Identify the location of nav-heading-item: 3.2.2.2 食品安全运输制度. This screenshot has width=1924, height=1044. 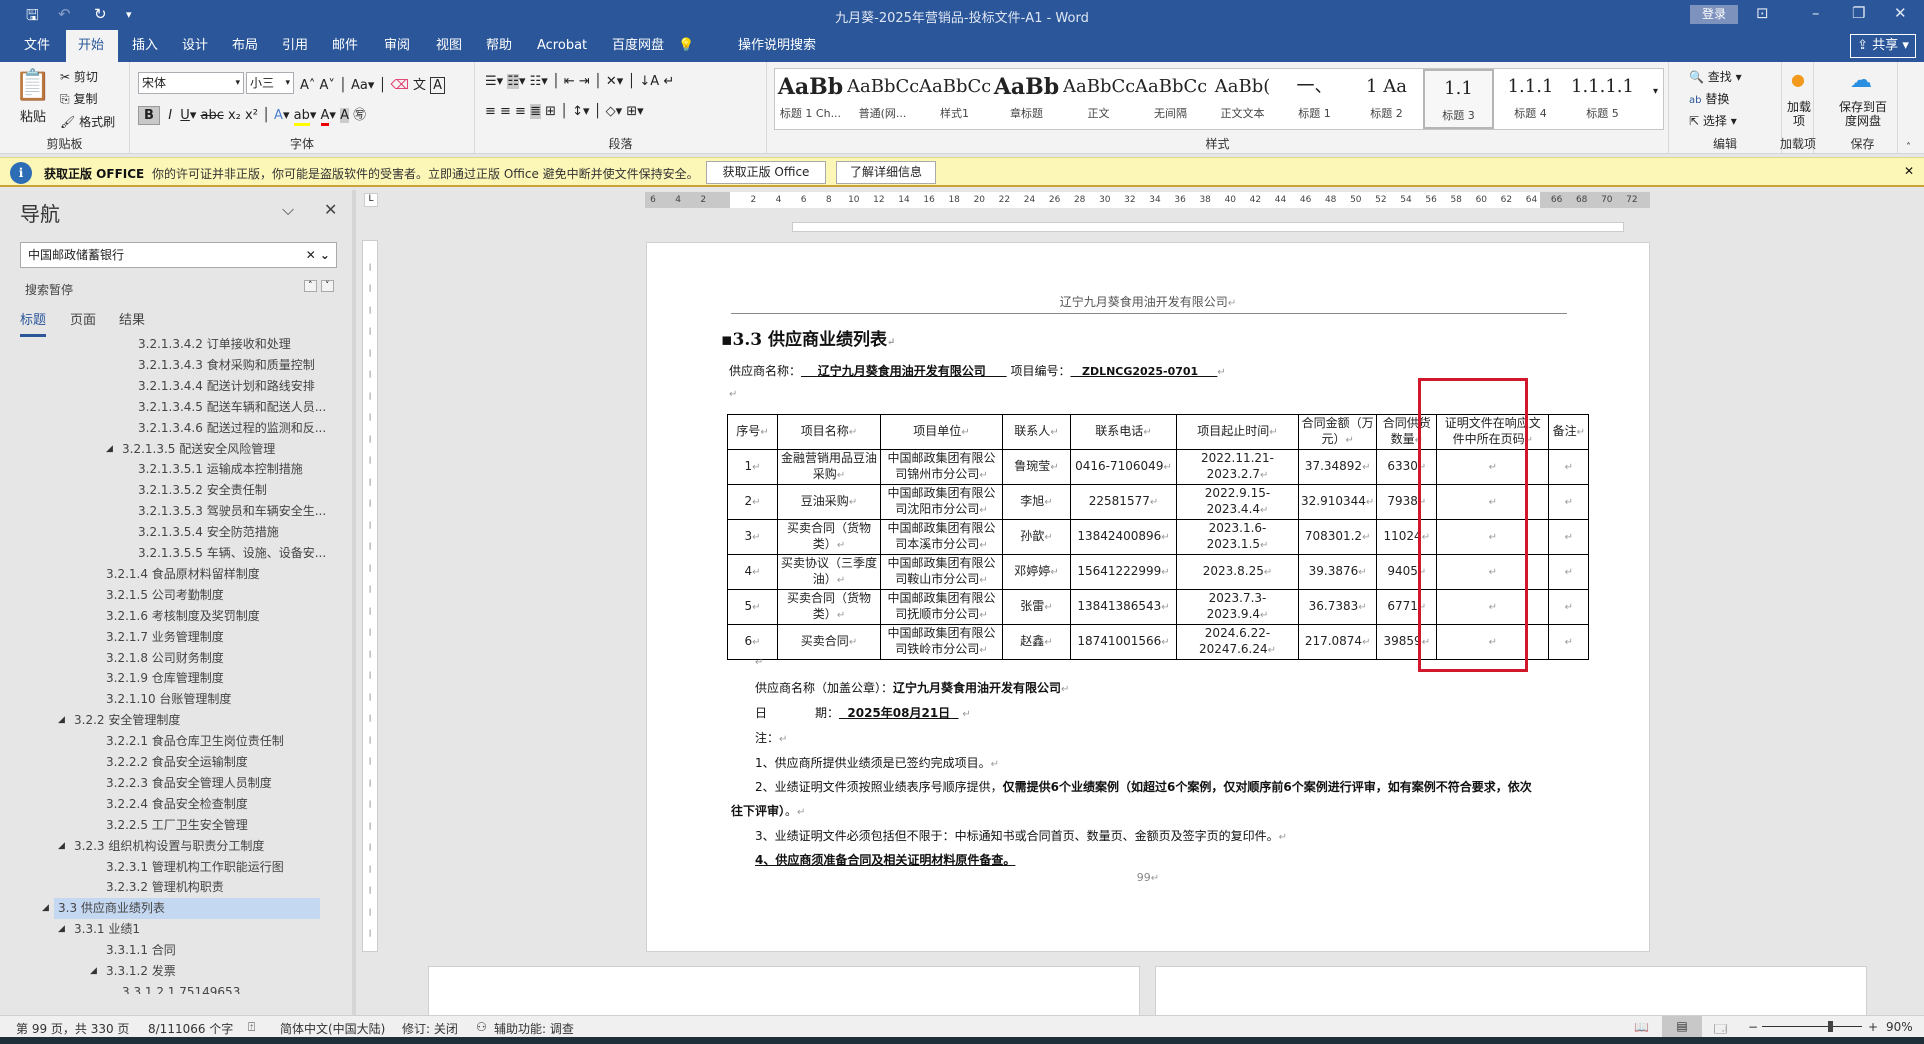
(175, 762).